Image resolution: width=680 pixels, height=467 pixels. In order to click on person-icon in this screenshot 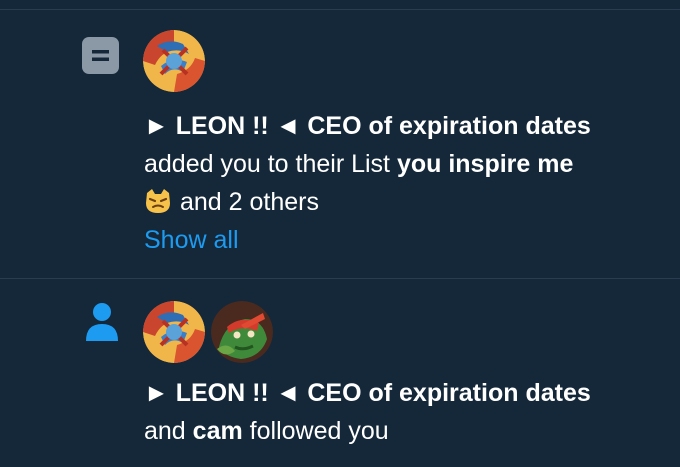, I will do `click(102, 322)`.